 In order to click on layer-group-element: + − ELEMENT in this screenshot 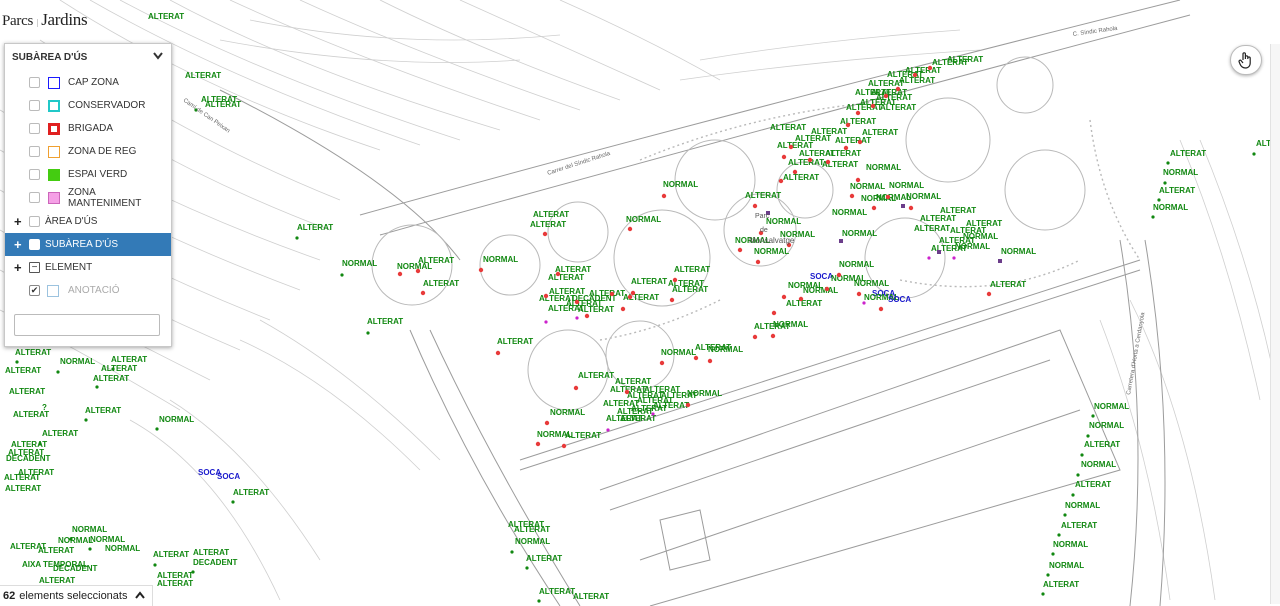, I will do `click(88, 267)`.